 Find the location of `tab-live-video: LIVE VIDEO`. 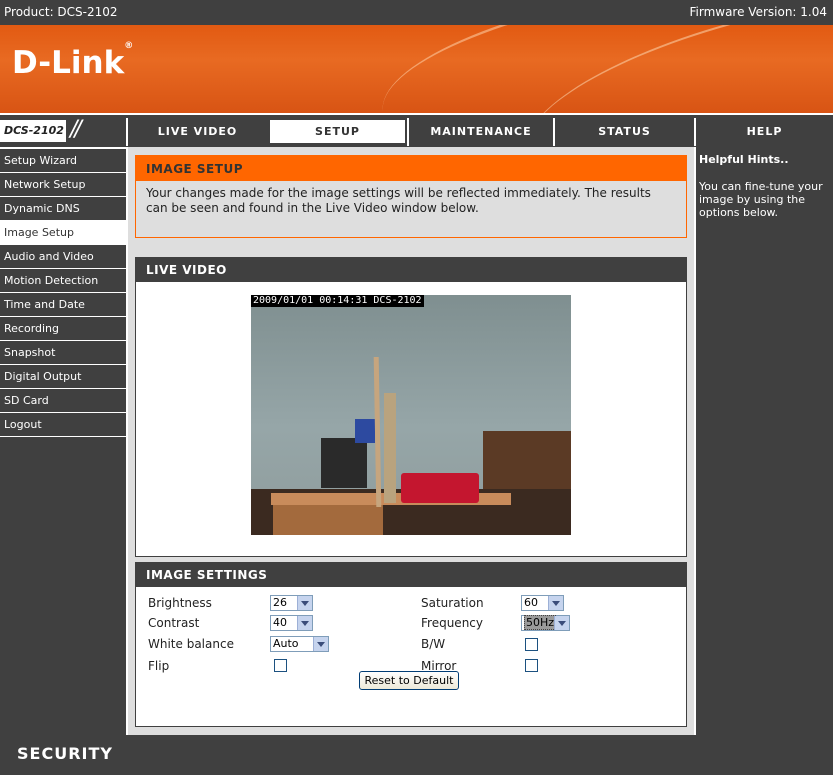

tab-live-video: LIVE VIDEO is located at coordinates (196, 132).